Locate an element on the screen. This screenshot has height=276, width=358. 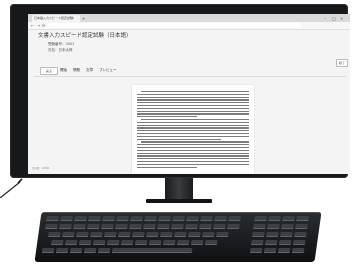
meta-value: 0001 is located at coordinates (70, 44).